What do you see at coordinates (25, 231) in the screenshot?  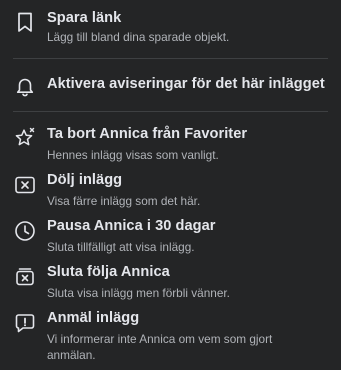 I see `clock-icon` at bounding box center [25, 231].